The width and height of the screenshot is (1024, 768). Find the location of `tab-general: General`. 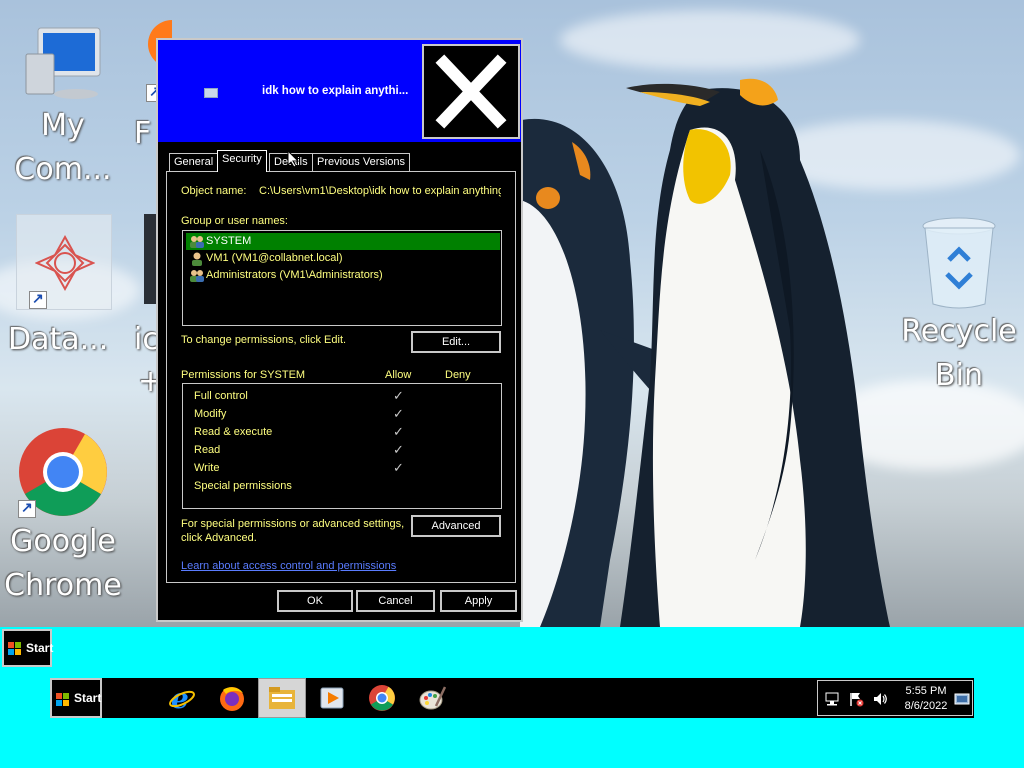

tab-general: General is located at coordinates (194, 162).